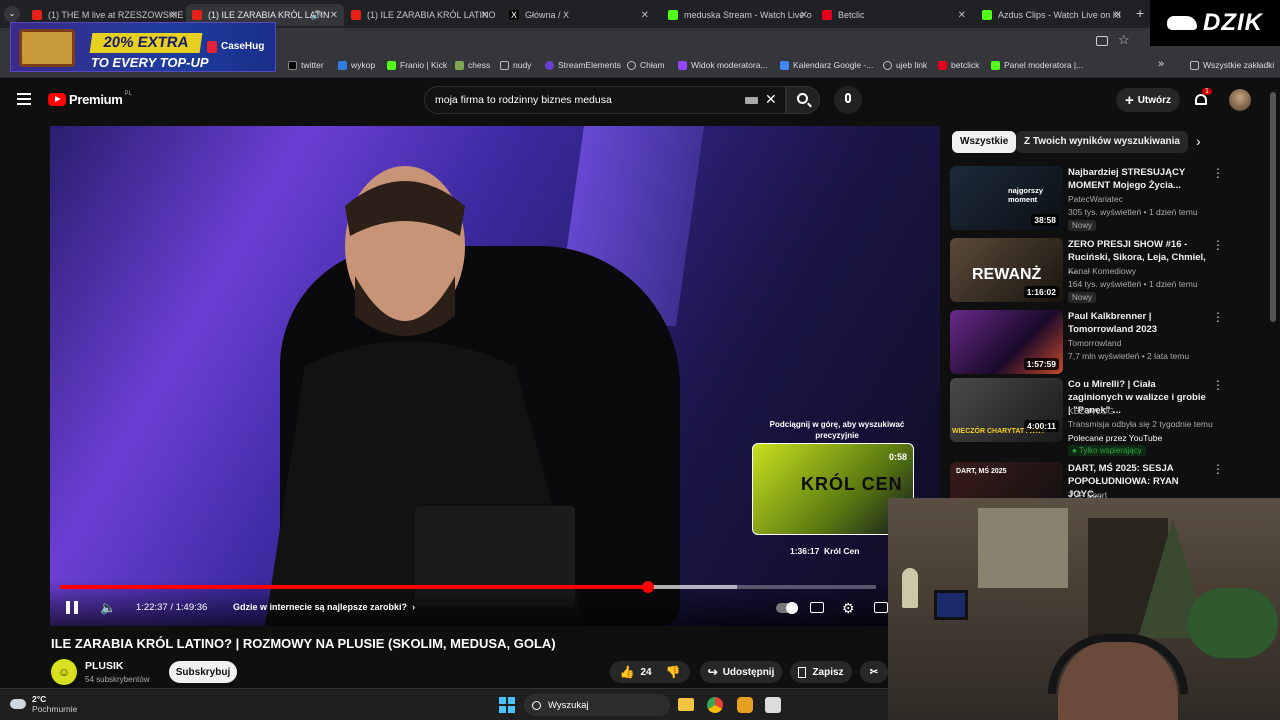  I want to click on browser-tab: Betclic ✕, so click(894, 15).